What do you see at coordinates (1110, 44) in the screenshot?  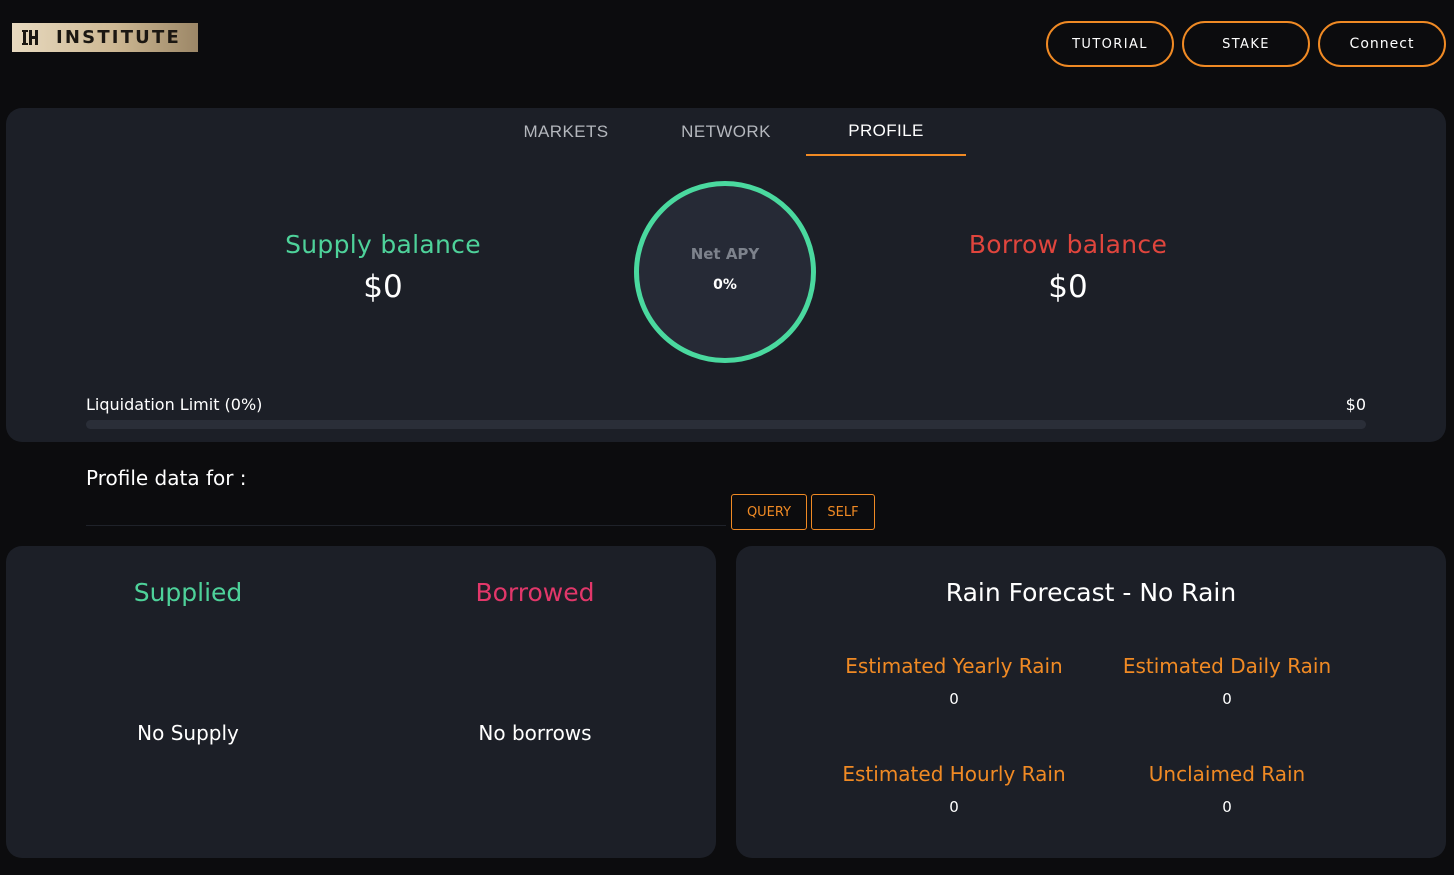 I see `tutorial-button: TUTORIAL` at bounding box center [1110, 44].